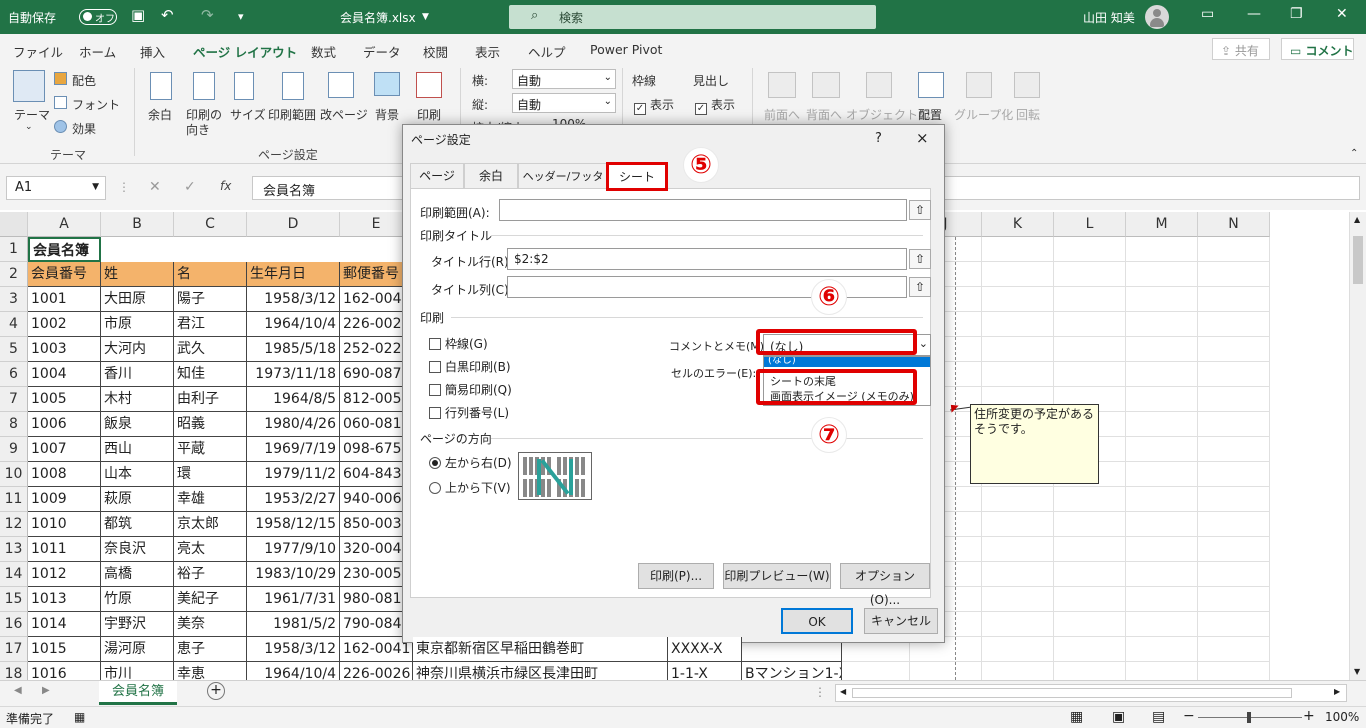  What do you see at coordinates (920, 259) in the screenshot?
I see `collapse-range-icon: ⇧` at bounding box center [920, 259].